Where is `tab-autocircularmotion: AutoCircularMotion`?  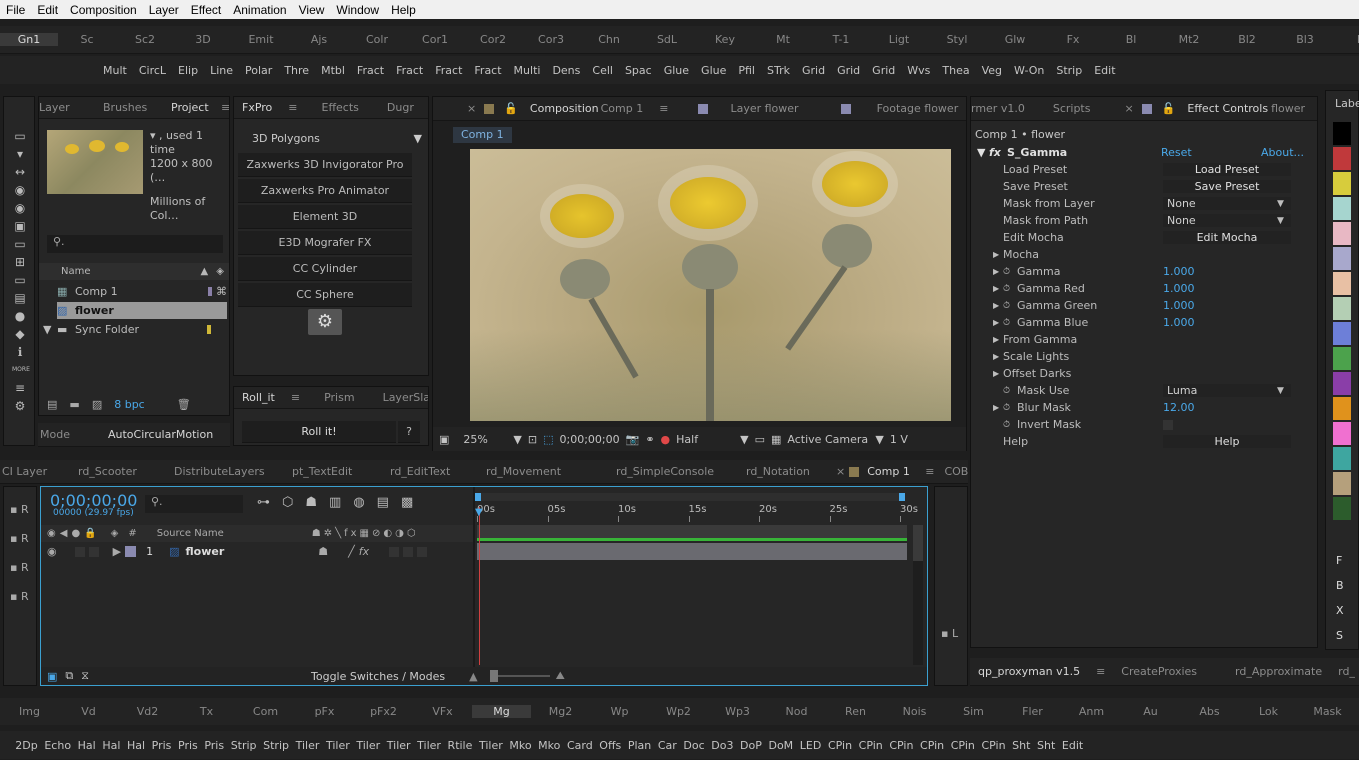
tab-autocircularmotion: AutoCircularMotion is located at coordinates (160, 434).